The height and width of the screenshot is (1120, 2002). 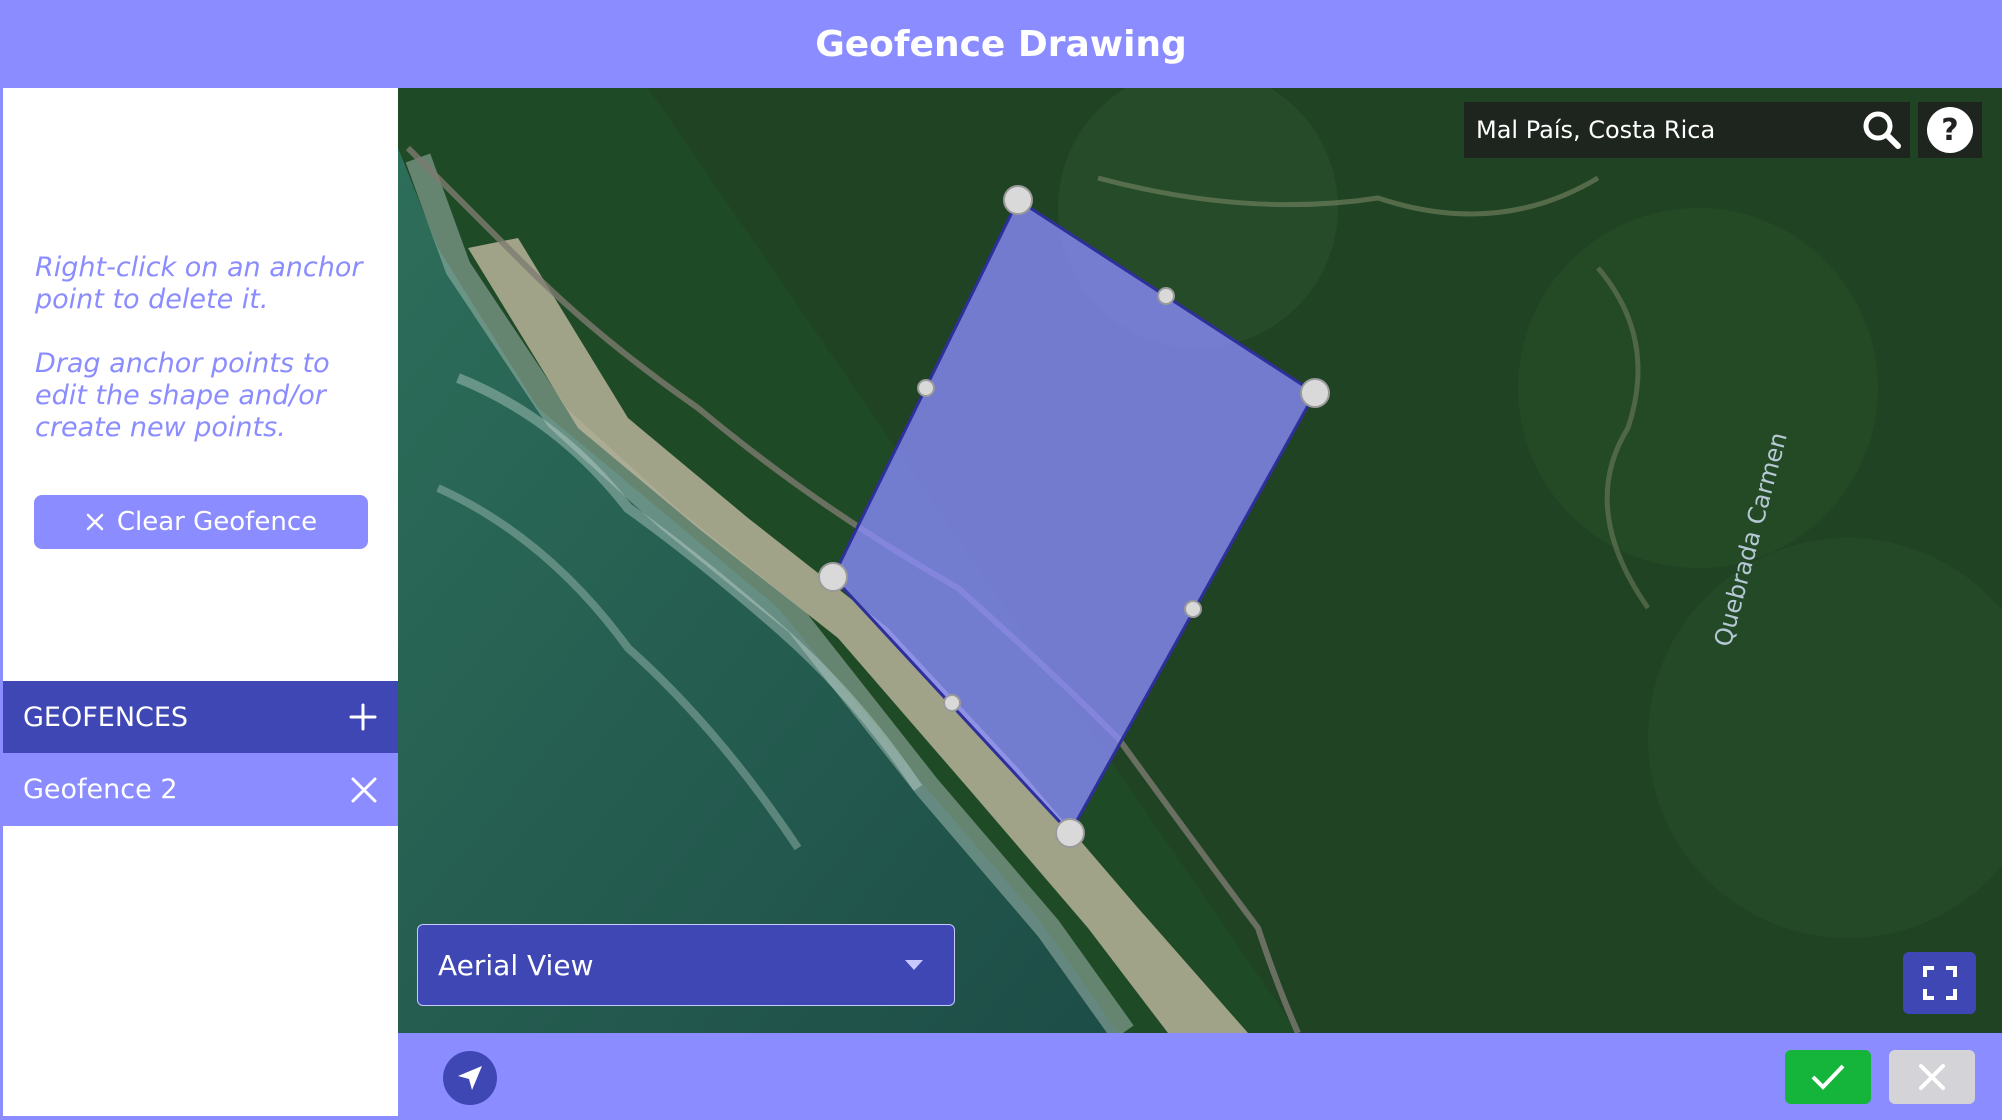 What do you see at coordinates (686, 965) in the screenshot?
I see `map-view-select: Aerial View` at bounding box center [686, 965].